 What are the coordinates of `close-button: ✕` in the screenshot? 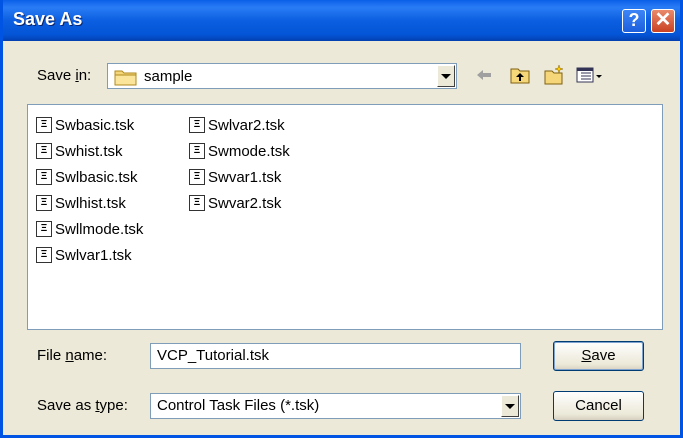 It's located at (663, 21).